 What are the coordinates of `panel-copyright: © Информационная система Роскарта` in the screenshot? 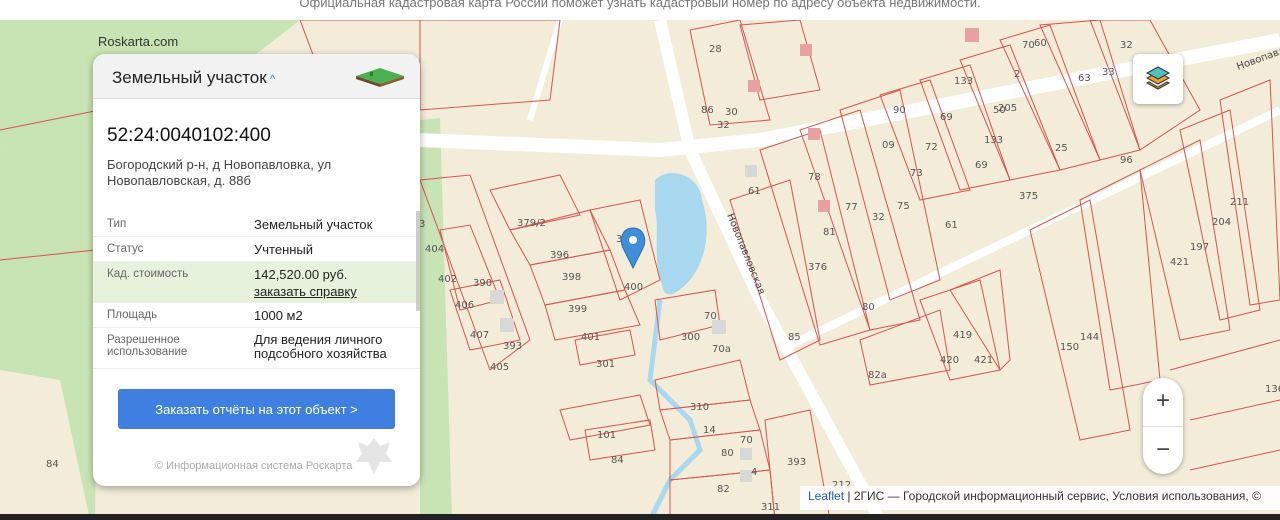 It's located at (254, 466).